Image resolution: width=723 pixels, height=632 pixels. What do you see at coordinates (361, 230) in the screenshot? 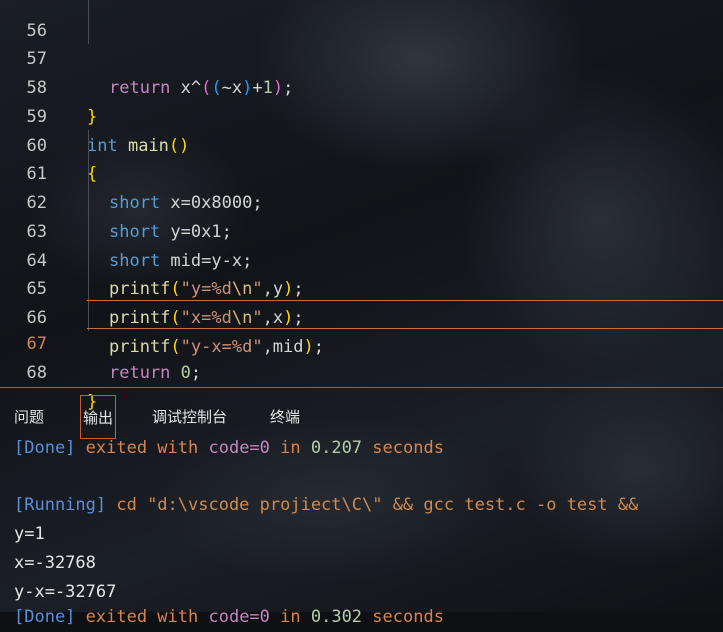
I see `code-line: 63 short mid=y-x;` at bounding box center [361, 230].